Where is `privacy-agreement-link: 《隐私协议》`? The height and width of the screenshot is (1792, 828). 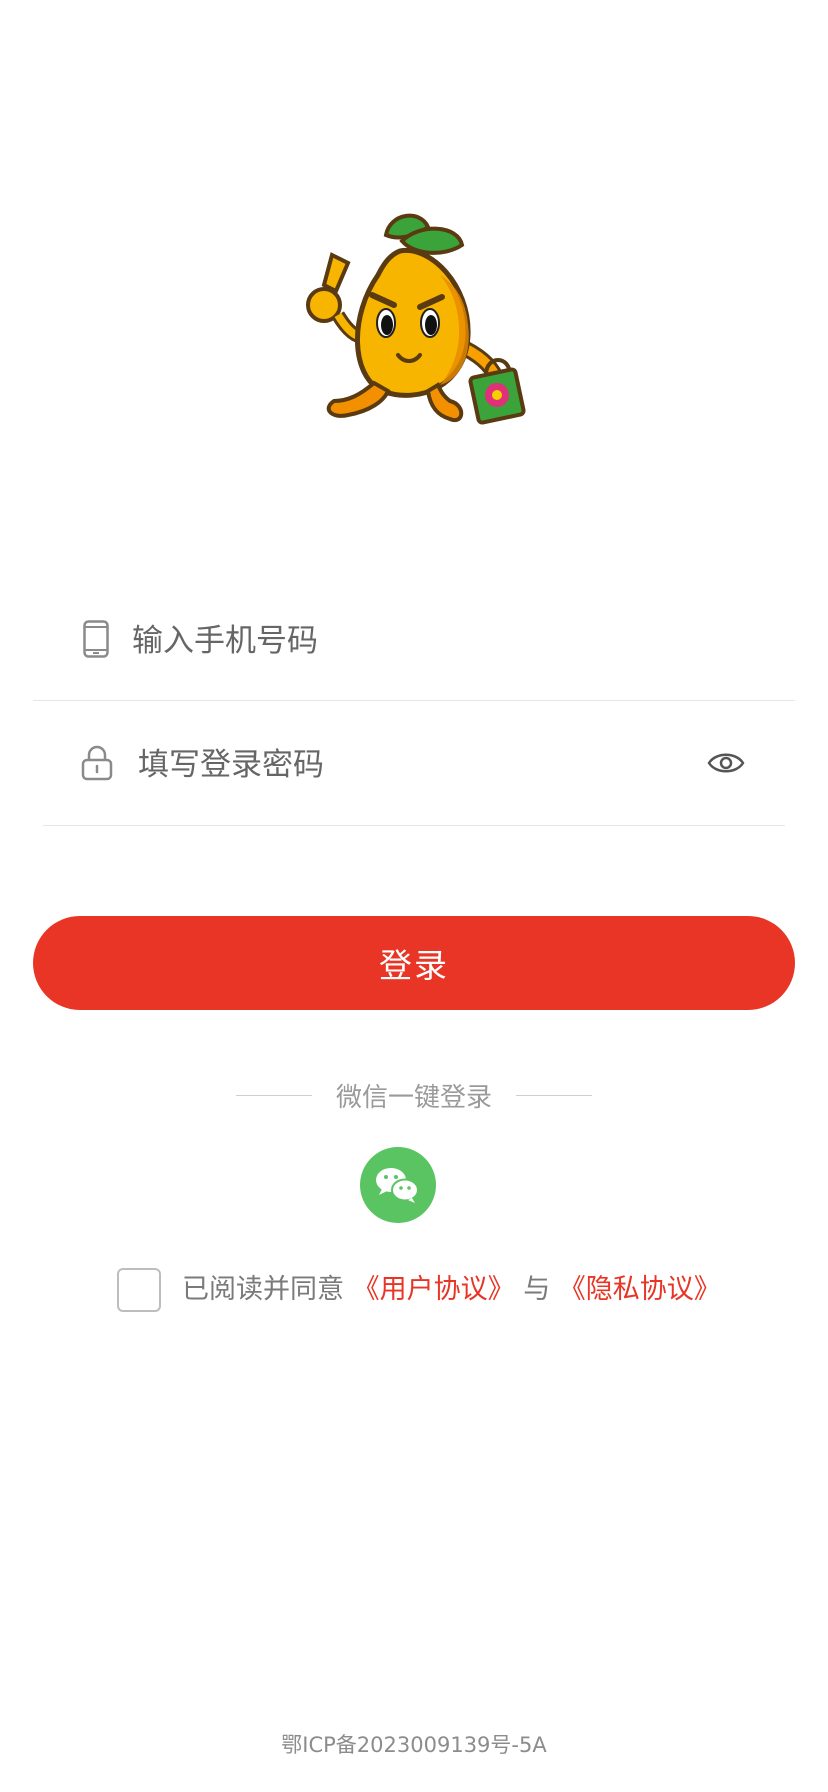 privacy-agreement-link: 《隐私协议》 is located at coordinates (640, 1289).